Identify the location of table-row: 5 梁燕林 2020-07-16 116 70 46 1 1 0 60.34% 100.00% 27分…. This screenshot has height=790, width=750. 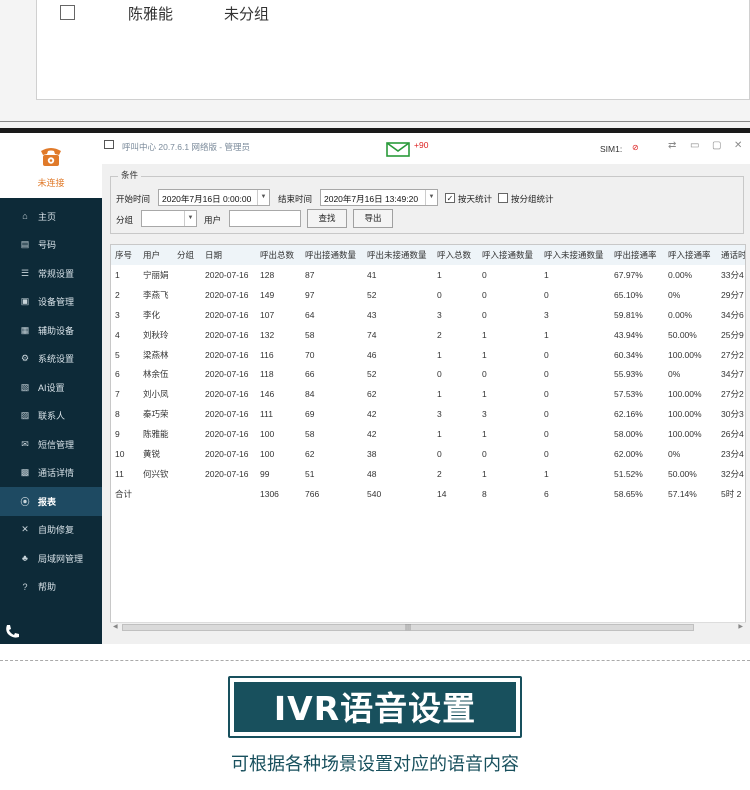
(428, 355).